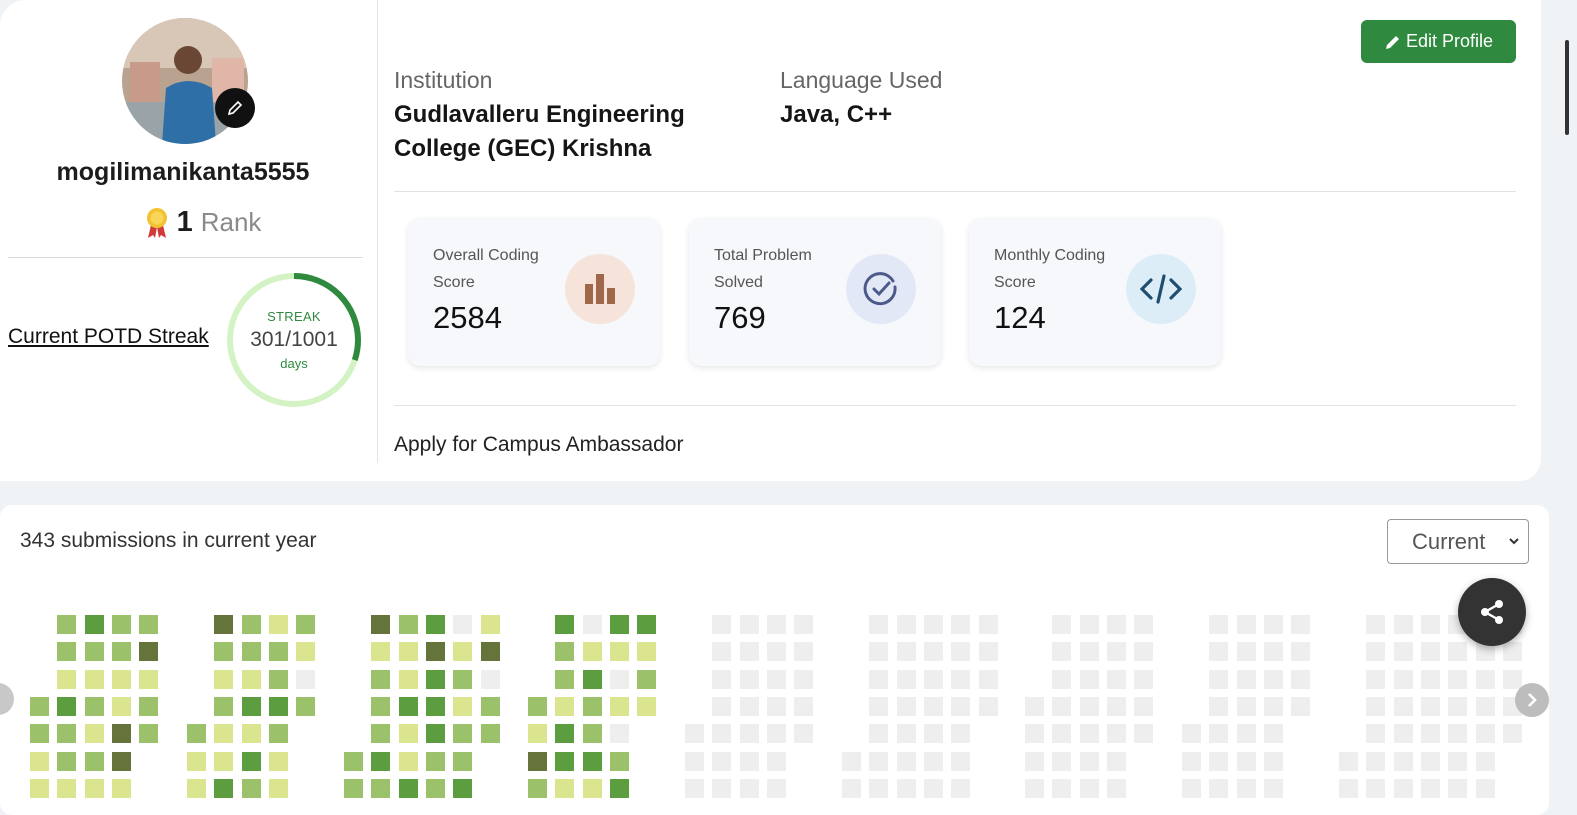 This screenshot has height=815, width=1577. Describe the element at coordinates (538, 445) in the screenshot. I see `campus-ambassador-link: Apply for Campus Ambassador` at that location.